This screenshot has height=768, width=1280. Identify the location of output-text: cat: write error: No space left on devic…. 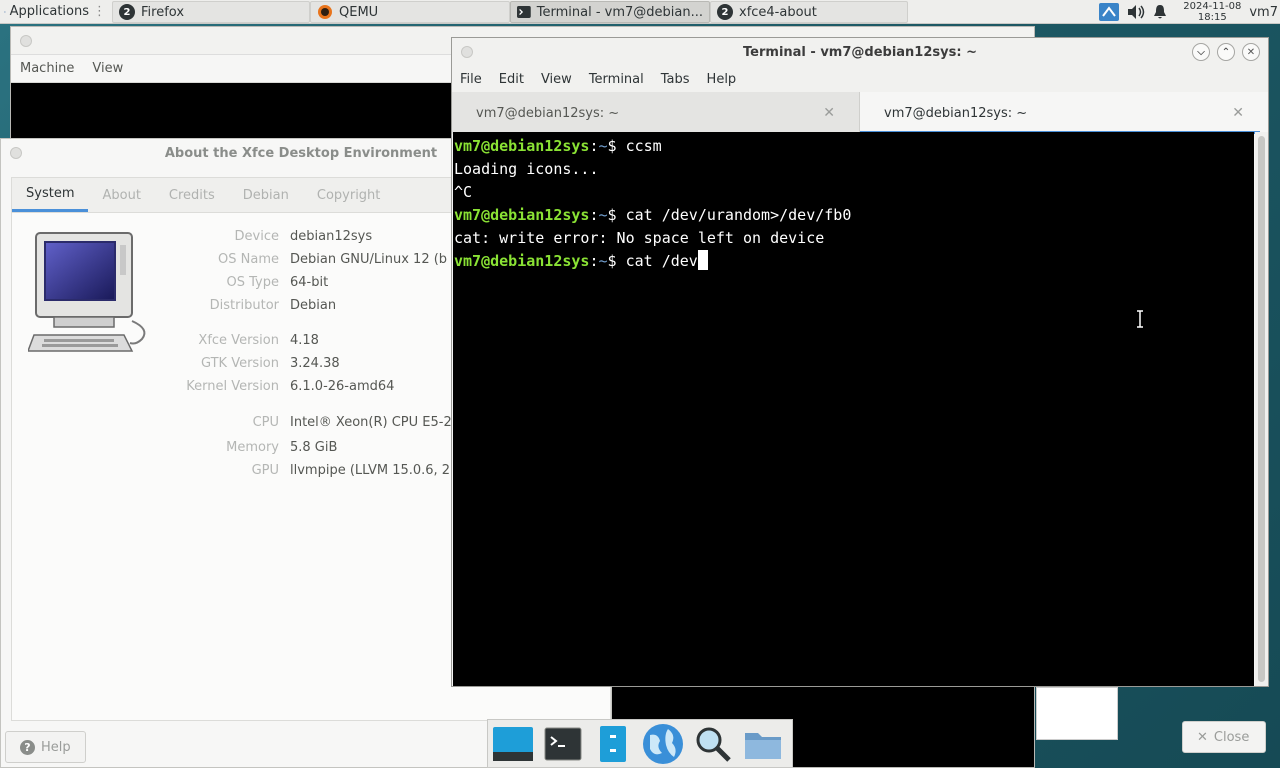
(639, 238).